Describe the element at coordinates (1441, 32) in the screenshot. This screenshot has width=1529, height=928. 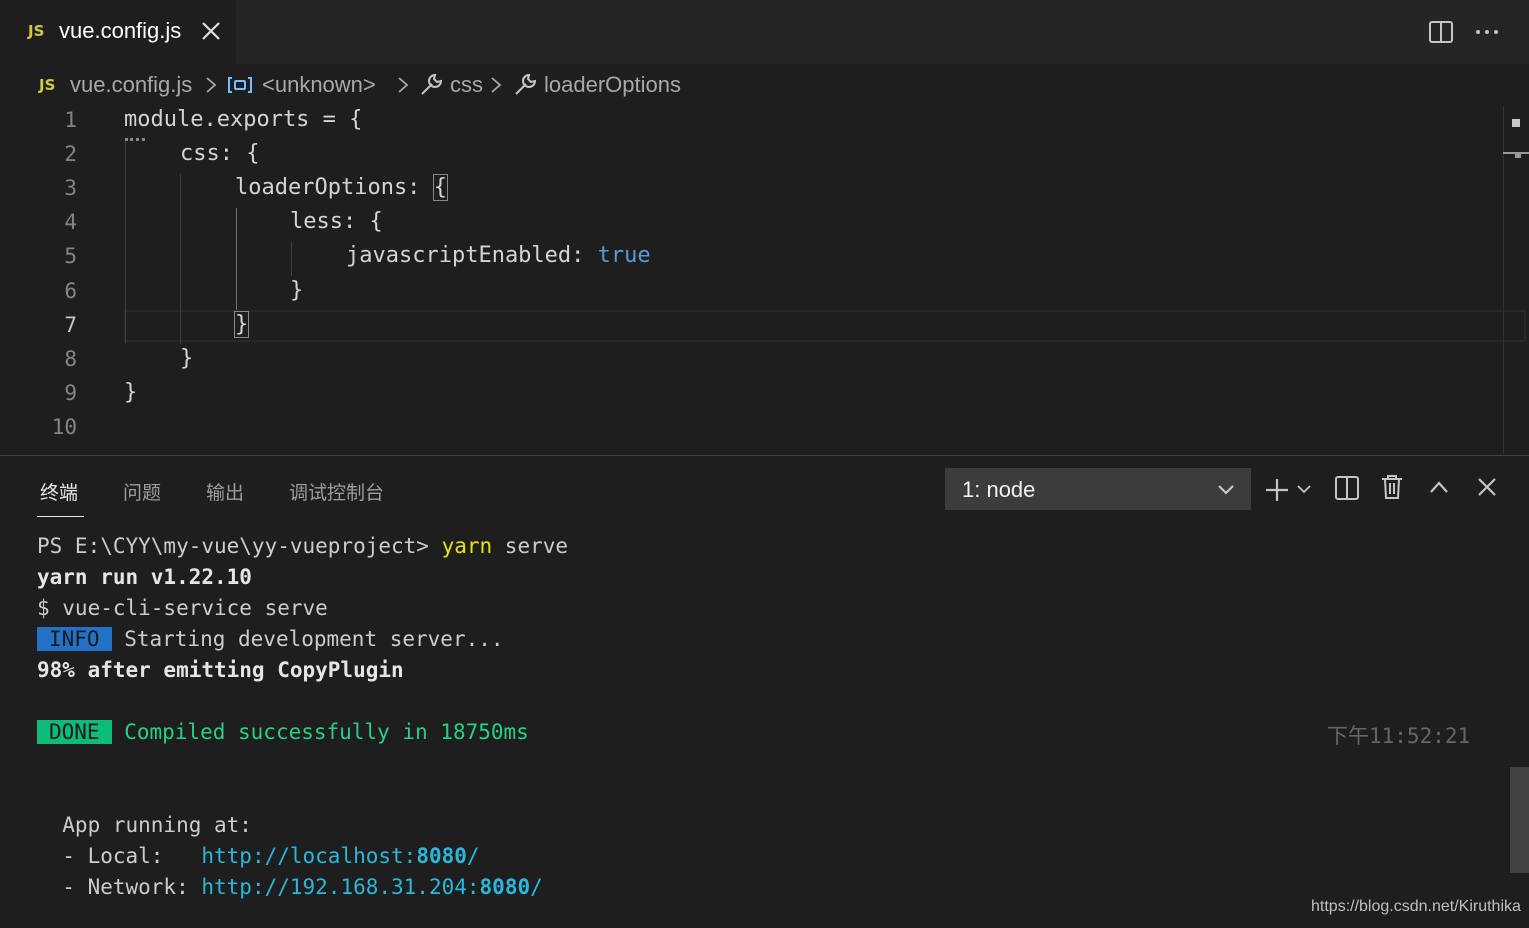
I see `split-editor-icon` at that location.